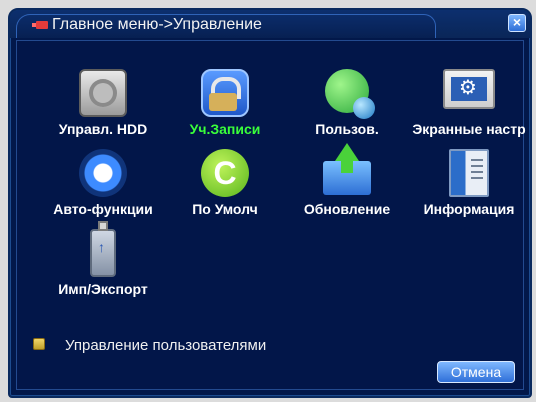 Image resolution: width=536 pixels, height=402 pixels. I want to click on close-icon: ×, so click(517, 22).